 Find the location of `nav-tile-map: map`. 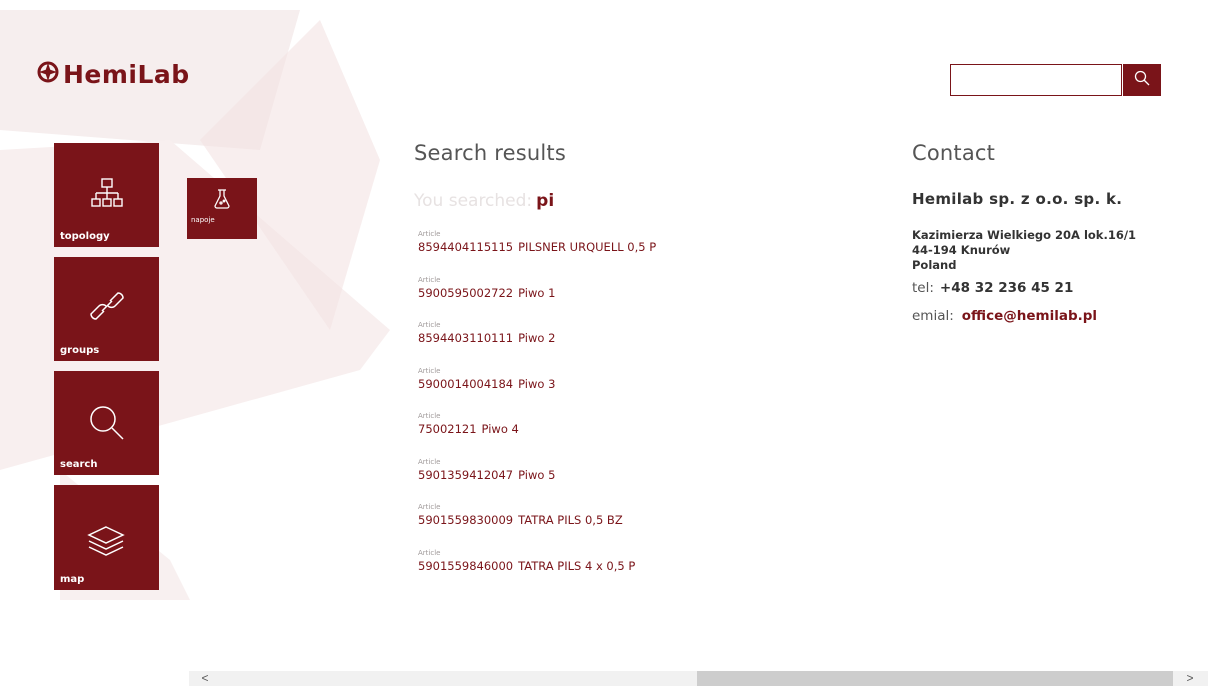

nav-tile-map: map is located at coordinates (106, 537).